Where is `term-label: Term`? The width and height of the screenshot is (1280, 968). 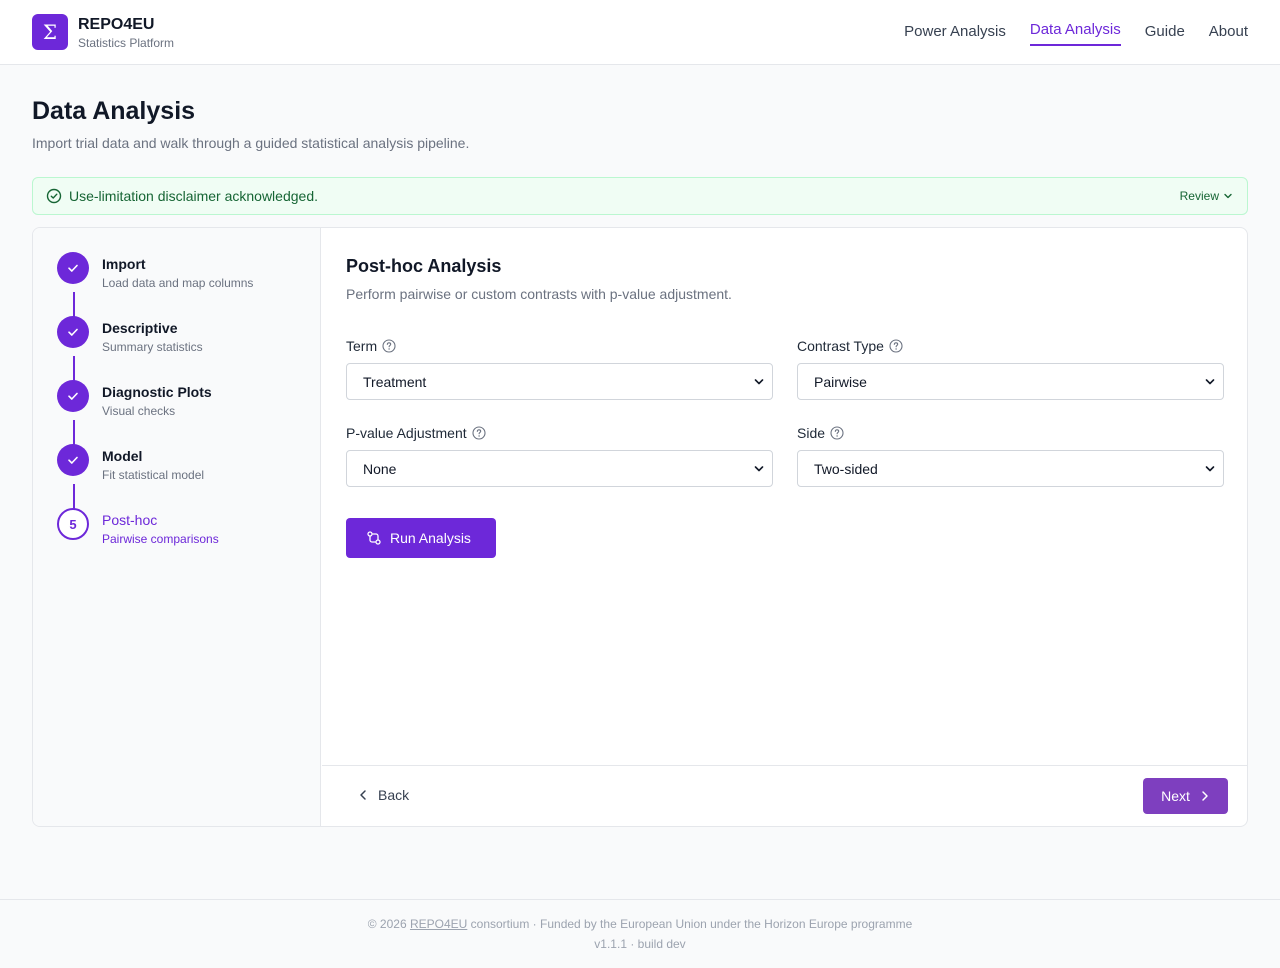 term-label: Term is located at coordinates (371, 346).